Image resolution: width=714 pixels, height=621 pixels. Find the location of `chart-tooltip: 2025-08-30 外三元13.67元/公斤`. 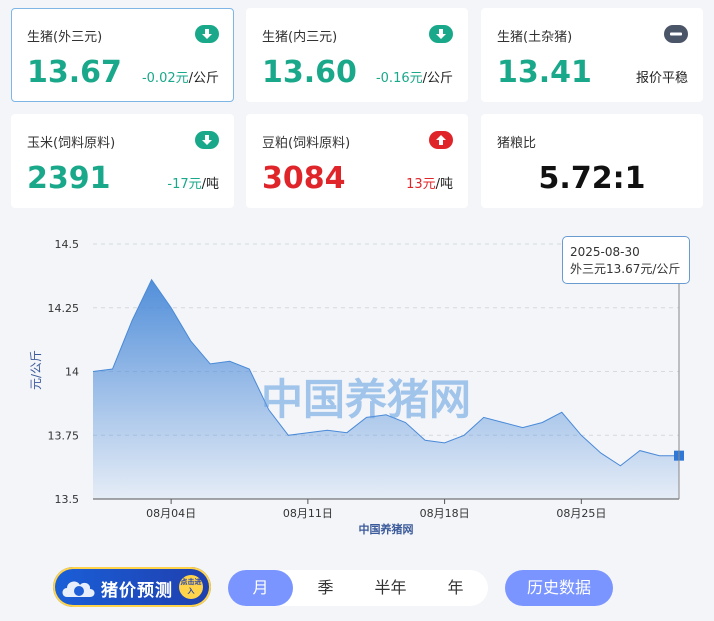

chart-tooltip: 2025-08-30 外三元13.67元/公斤 is located at coordinates (626, 260).